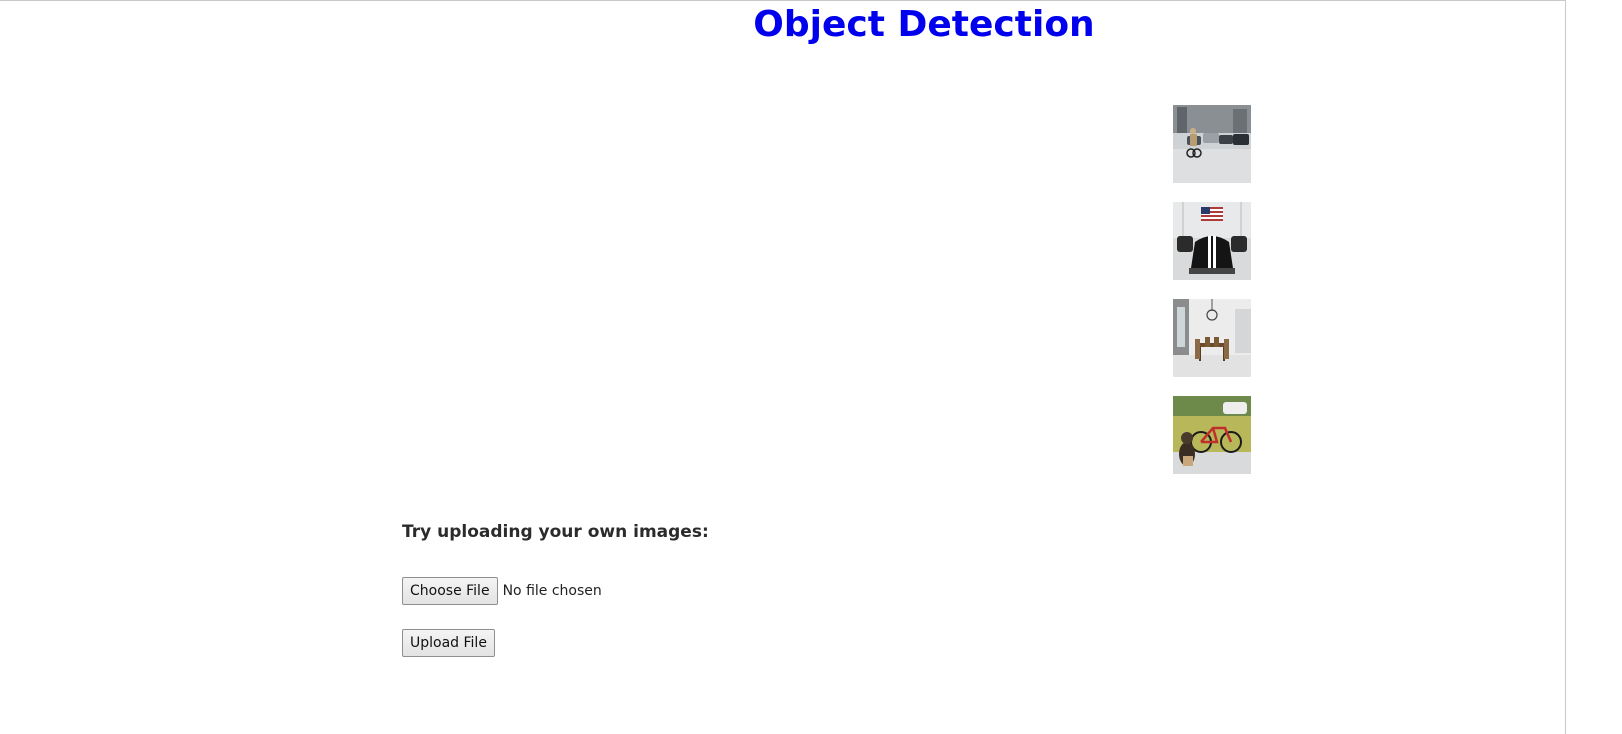 The width and height of the screenshot is (1622, 734). What do you see at coordinates (552, 591) in the screenshot?
I see `file-status-text: No file chosen` at bounding box center [552, 591].